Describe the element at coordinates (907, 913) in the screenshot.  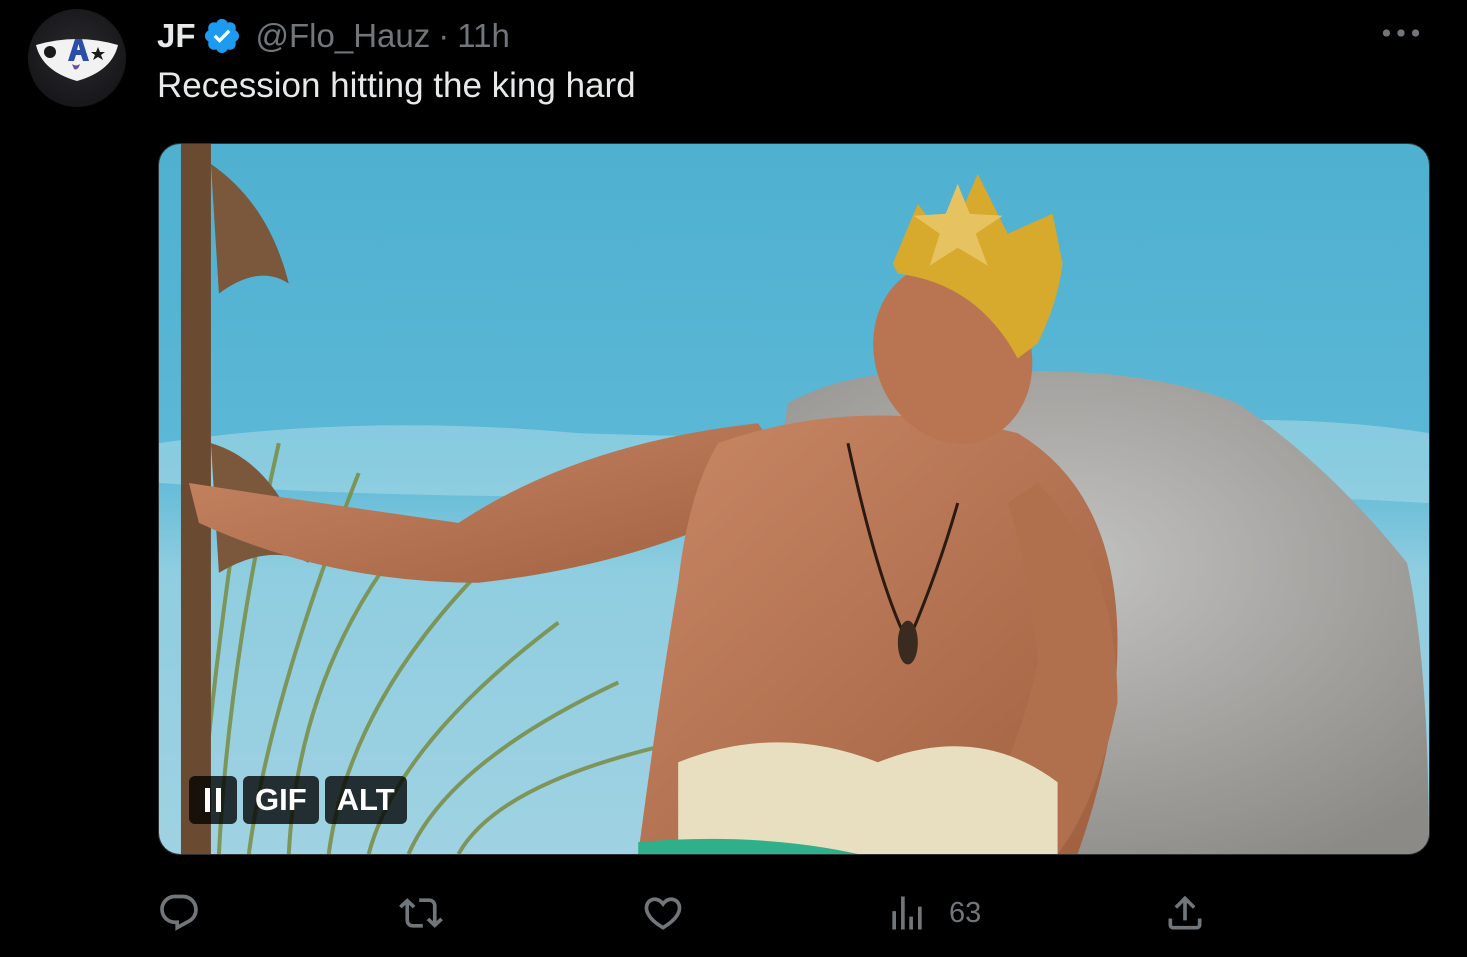
I see `analytics-icon` at that location.